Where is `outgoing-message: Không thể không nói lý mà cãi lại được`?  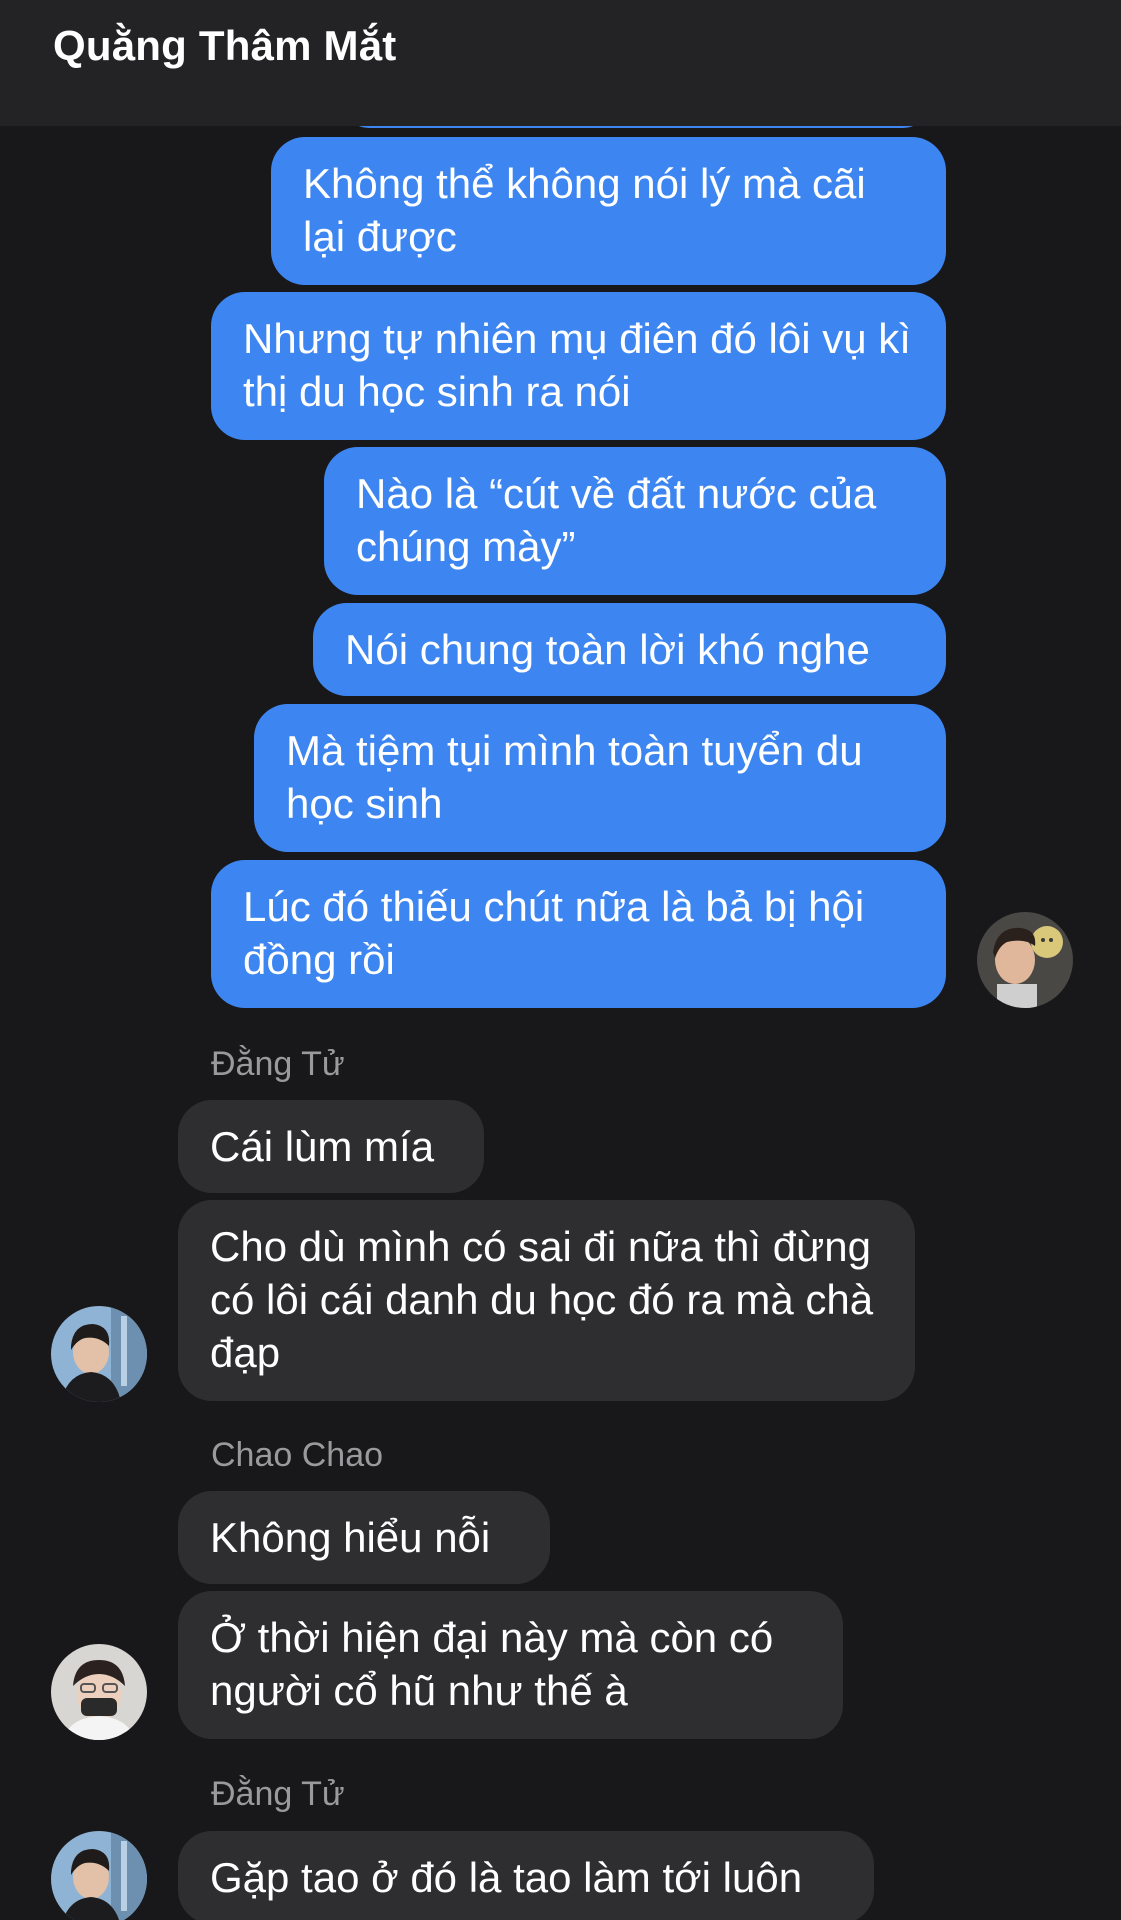 outgoing-message: Không thể không nói lý mà cãi lại được is located at coordinates (608, 211).